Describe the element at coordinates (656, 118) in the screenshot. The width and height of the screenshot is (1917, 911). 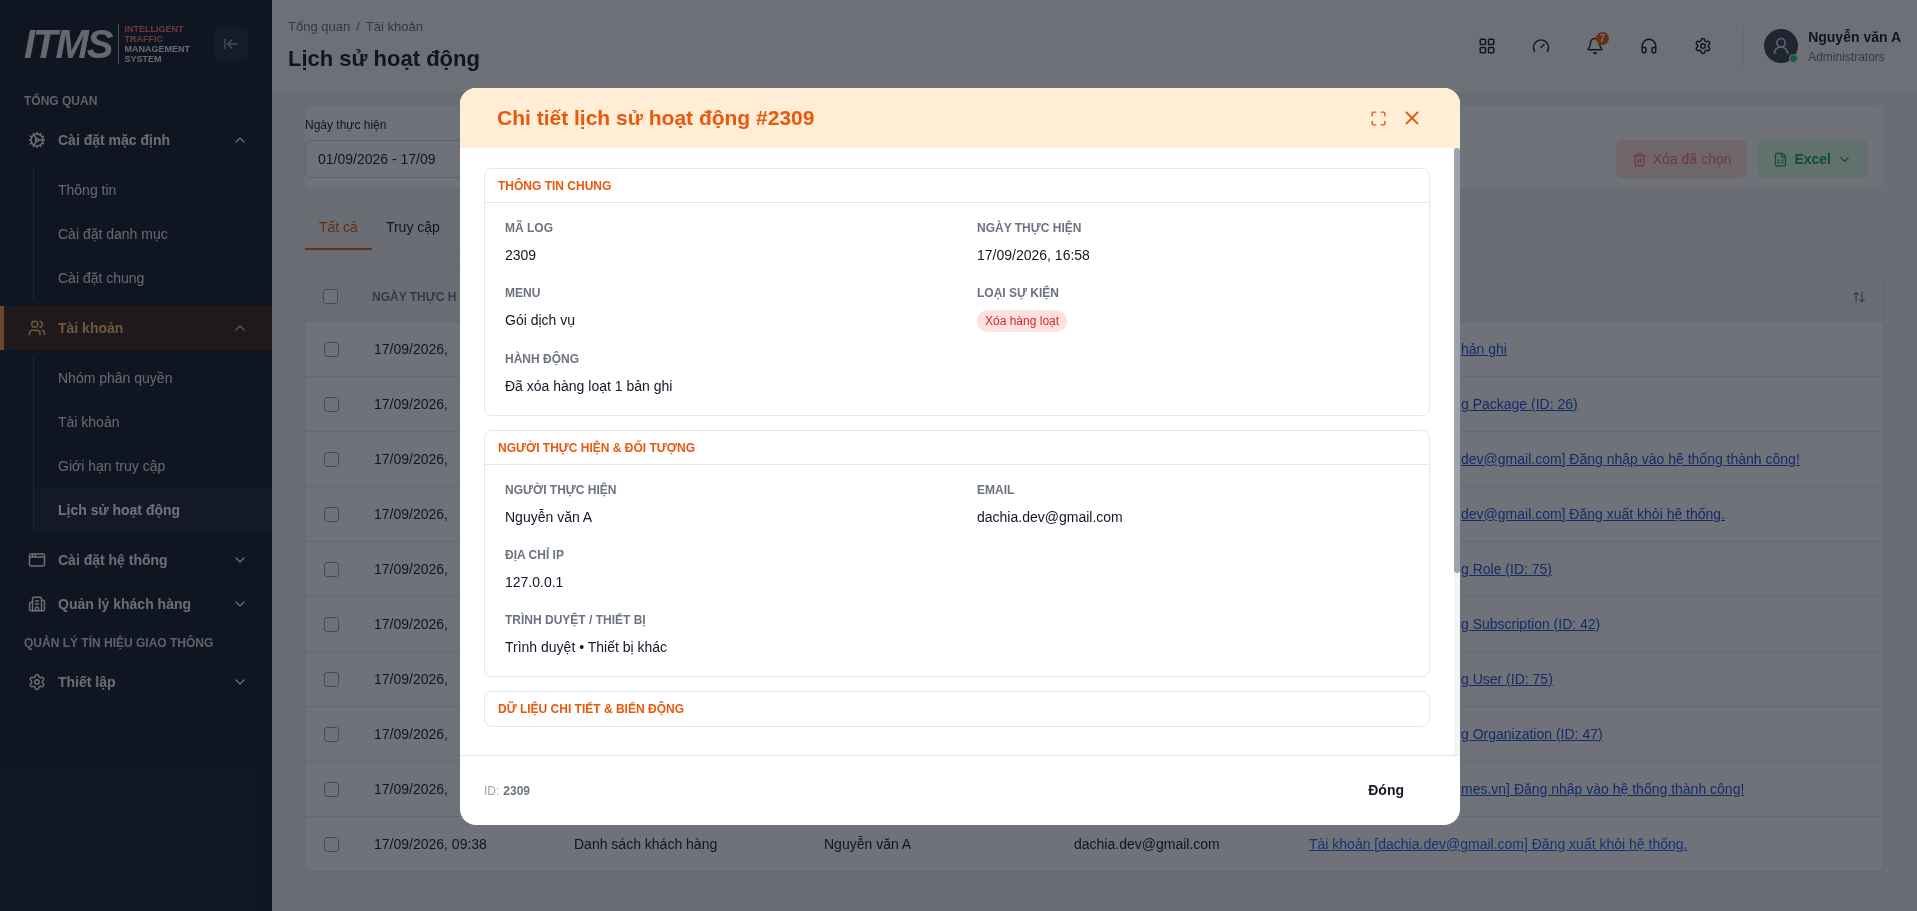
I see `dialog-title: Chi tiết lịch sử hoạt động #2309` at that location.